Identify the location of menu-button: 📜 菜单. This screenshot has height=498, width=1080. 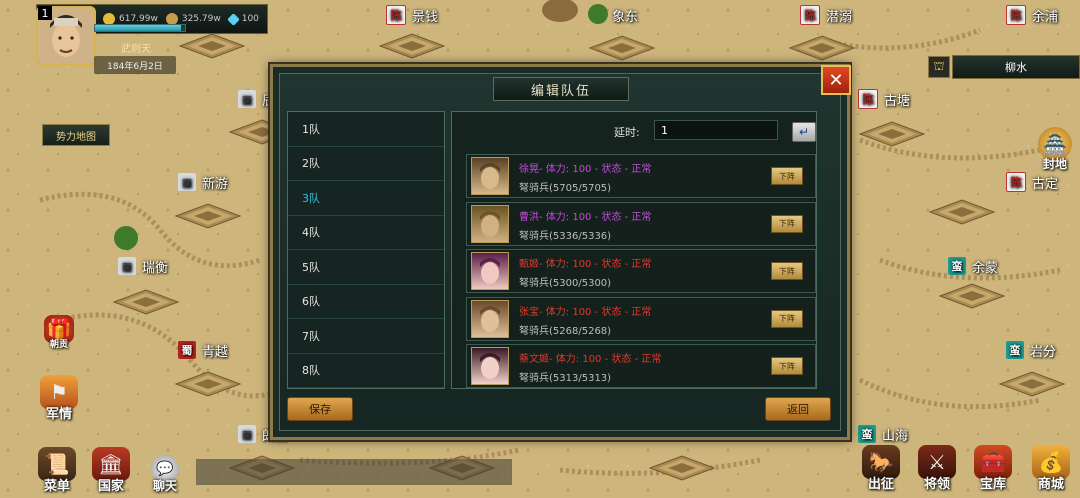
(57, 468).